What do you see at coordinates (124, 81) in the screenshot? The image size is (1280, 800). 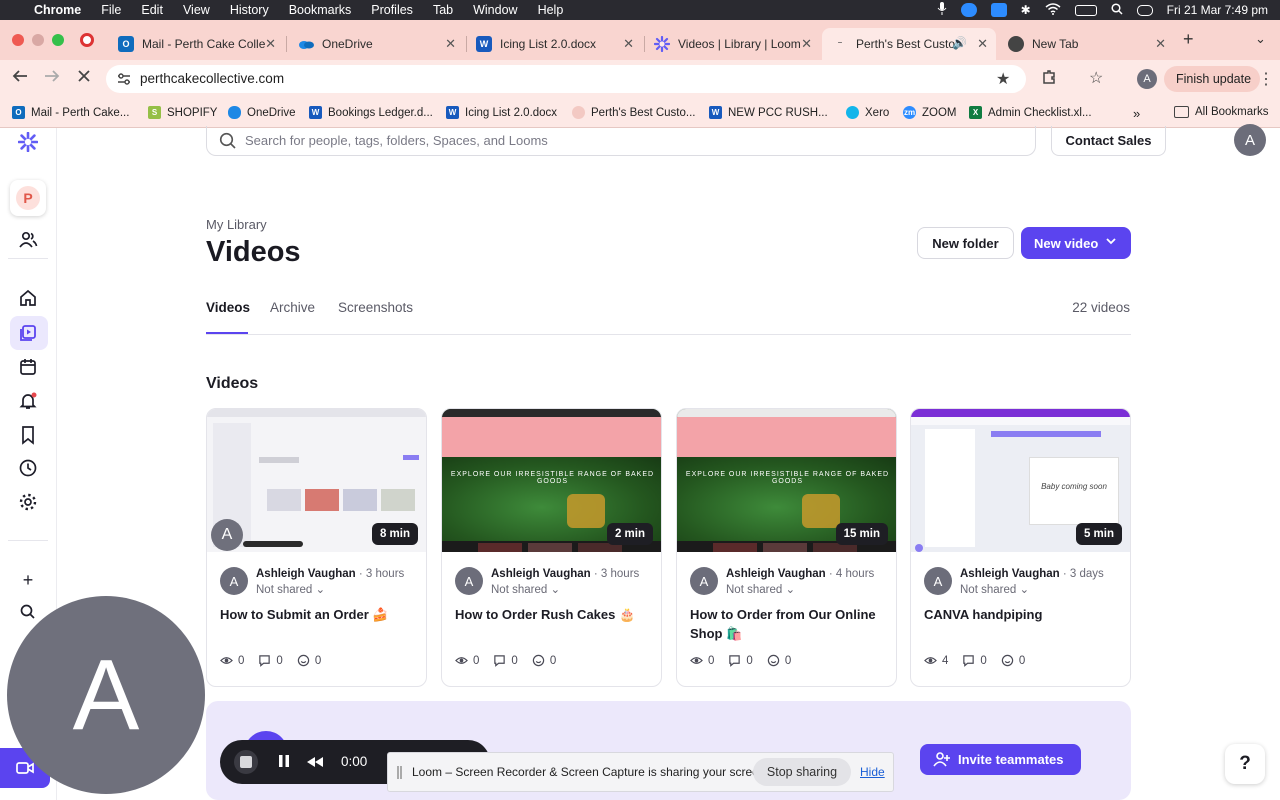 I see `site-settings-icon` at bounding box center [124, 81].